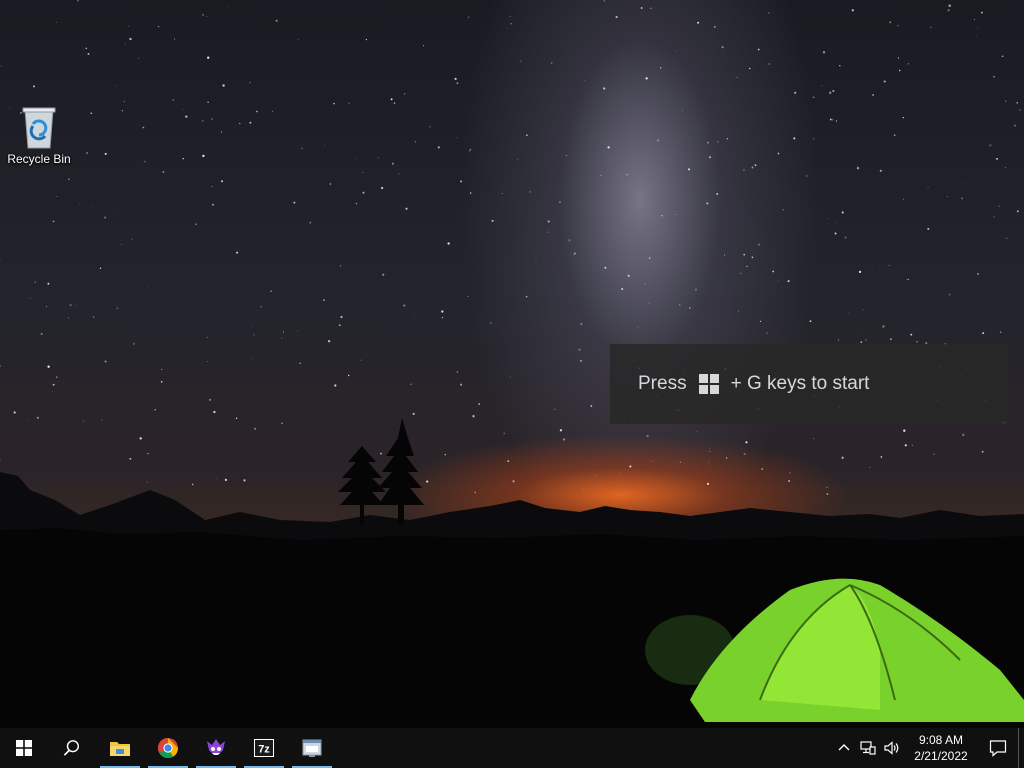 The width and height of the screenshot is (1024, 768). What do you see at coordinates (1021, 748) in the screenshot?
I see `show-desktop-button` at bounding box center [1021, 748].